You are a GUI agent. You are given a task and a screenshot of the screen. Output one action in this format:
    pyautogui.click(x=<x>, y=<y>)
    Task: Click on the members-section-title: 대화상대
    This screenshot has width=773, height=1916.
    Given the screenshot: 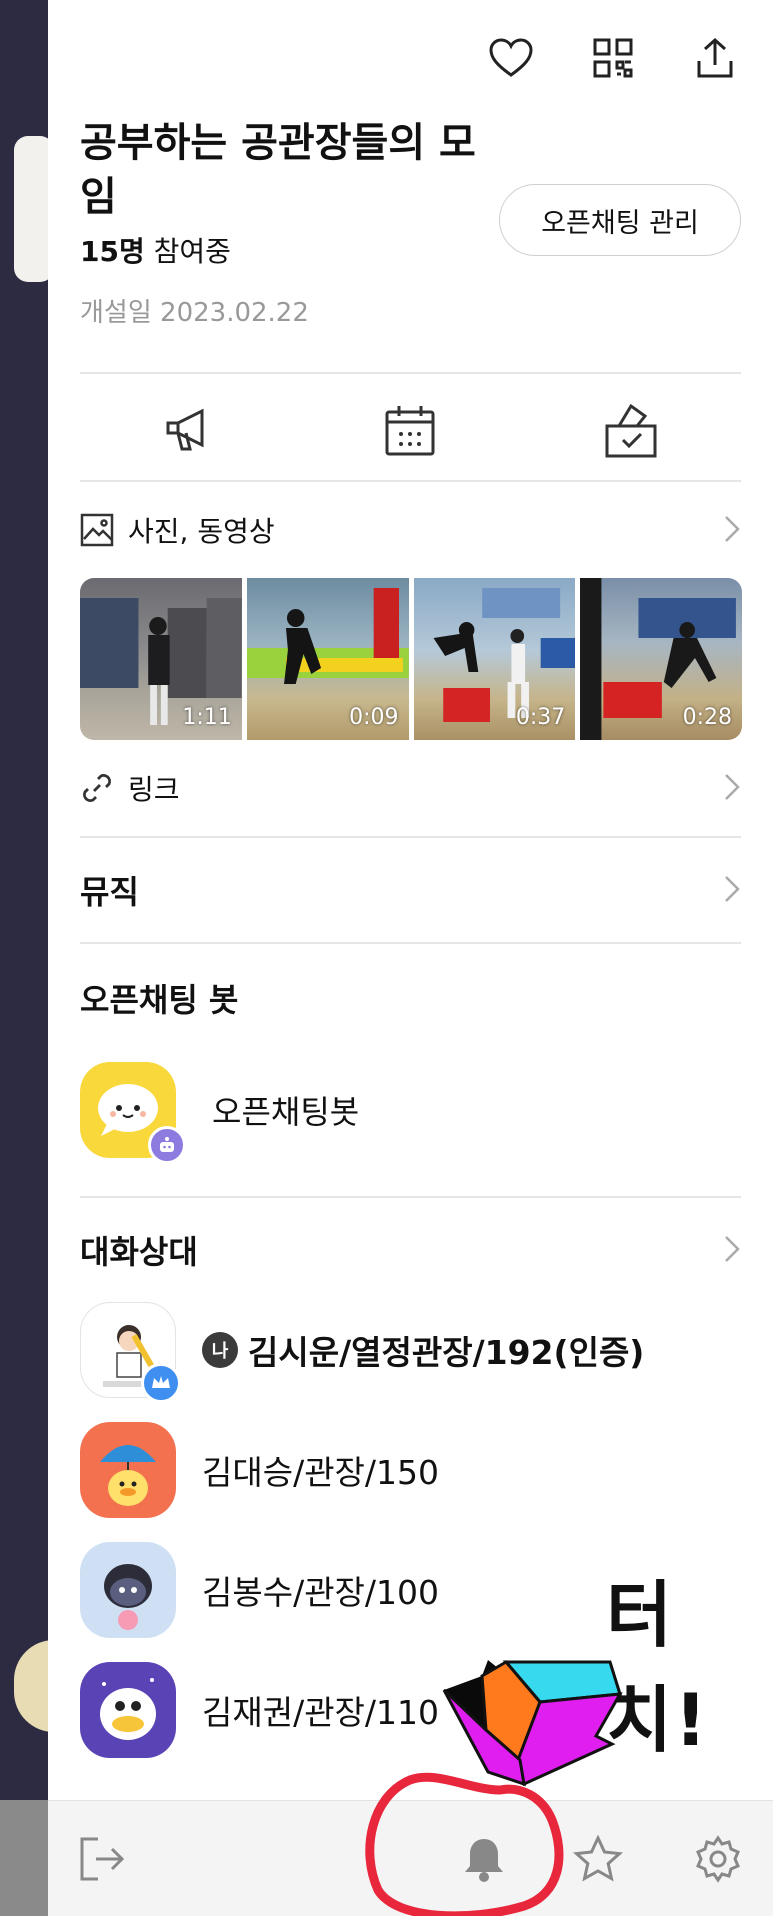 What is the action you would take?
    pyautogui.click(x=139, y=1252)
    